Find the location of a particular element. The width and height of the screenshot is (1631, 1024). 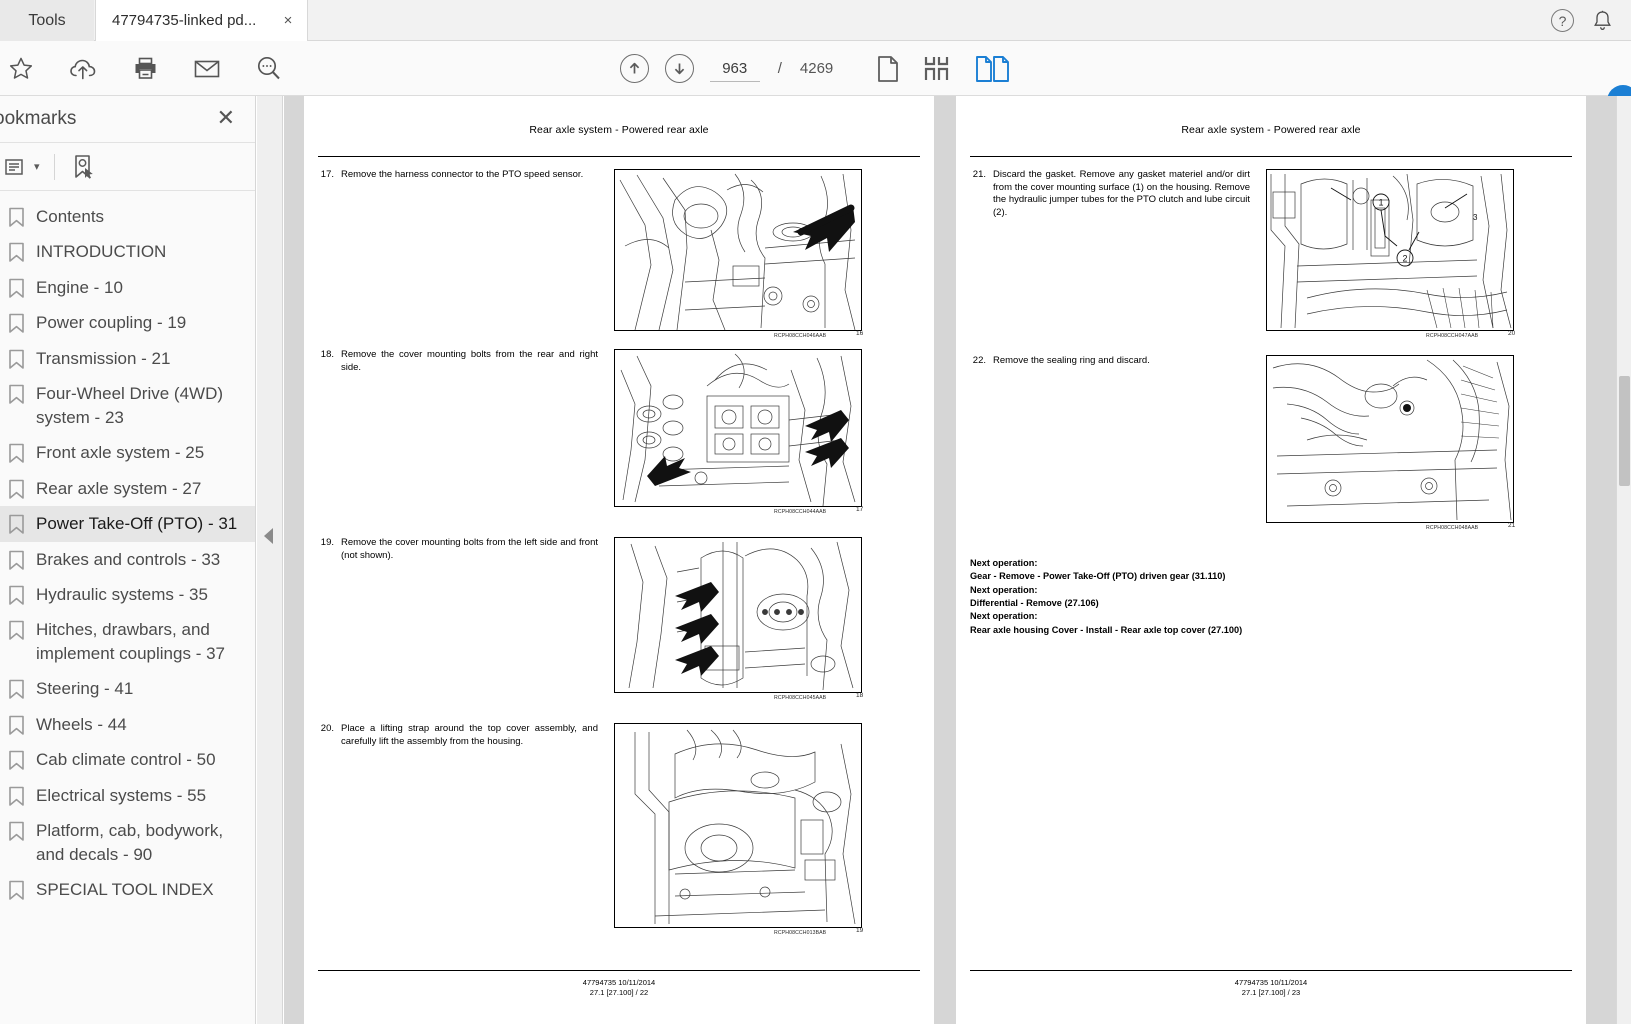

bookmark-item: Four-Wheel Drive (4WD) system - 23 is located at coordinates (127, 405).